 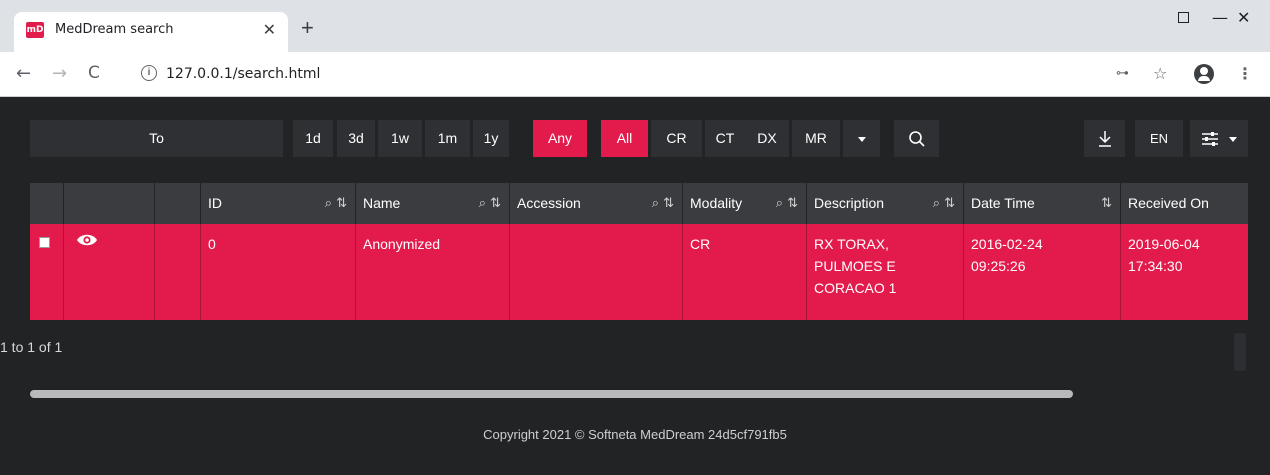 I want to click on row-id: 0, so click(x=278, y=272).